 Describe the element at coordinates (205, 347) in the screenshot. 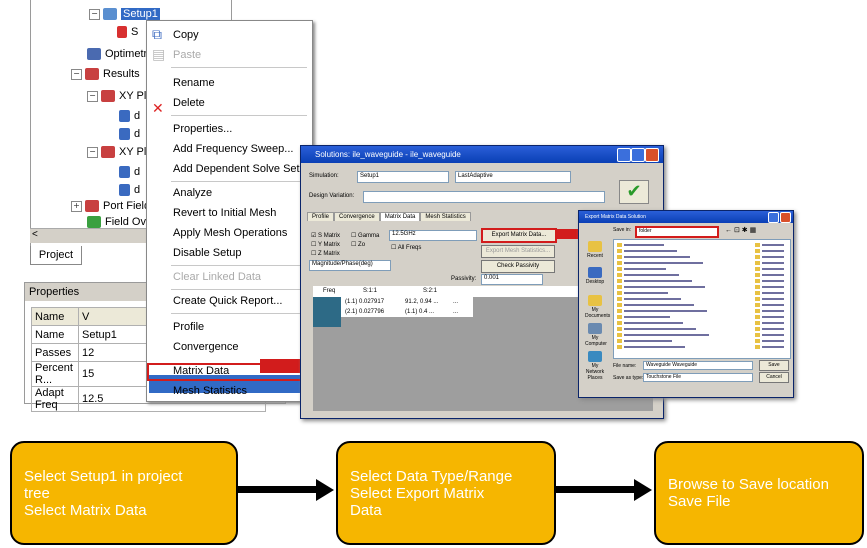

I see `menu-item-convergence: Convergence` at that location.